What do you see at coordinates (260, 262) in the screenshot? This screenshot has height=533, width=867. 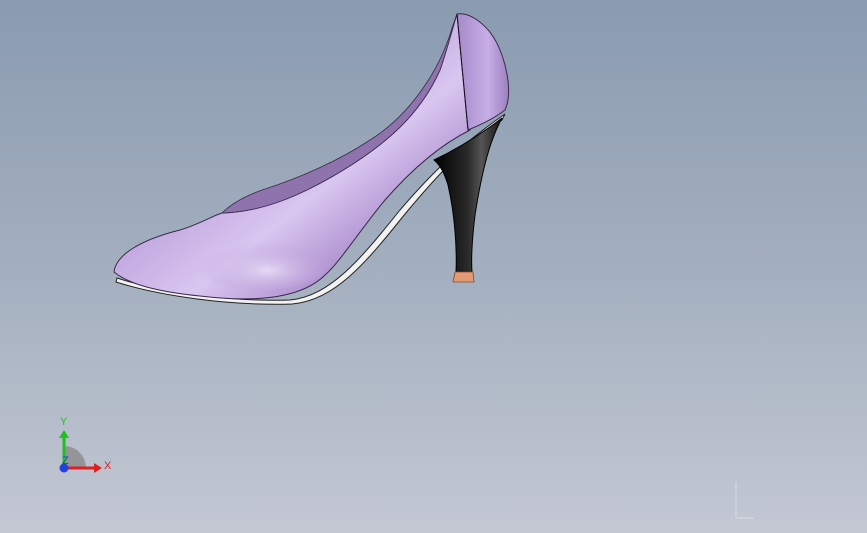 I see `toe-highlight` at bounding box center [260, 262].